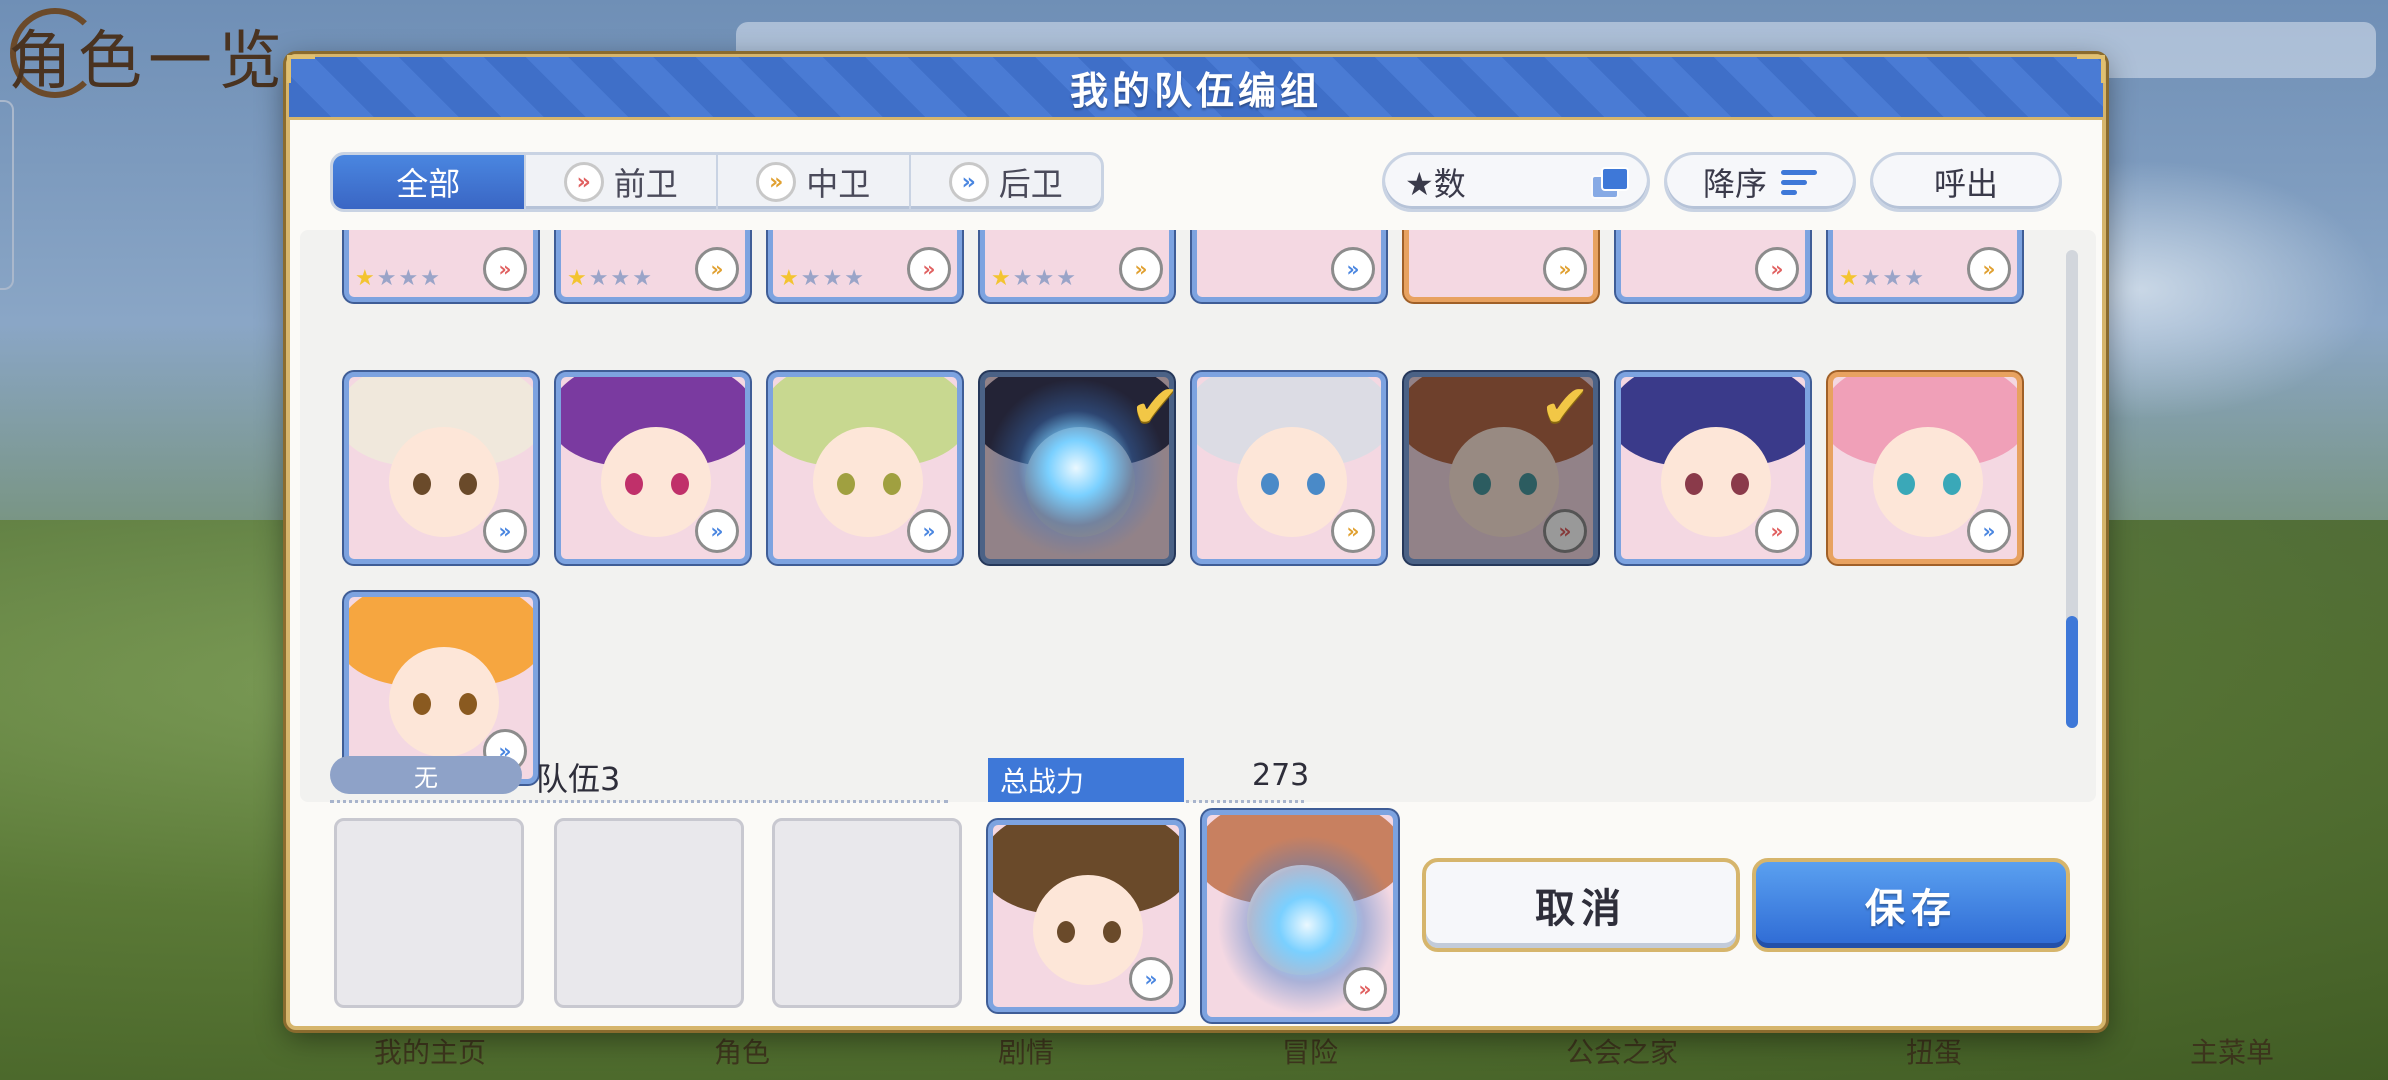 The height and width of the screenshot is (1080, 2388). Describe the element at coordinates (1086, 780) in the screenshot. I see `total-power-label: 总战力` at that location.